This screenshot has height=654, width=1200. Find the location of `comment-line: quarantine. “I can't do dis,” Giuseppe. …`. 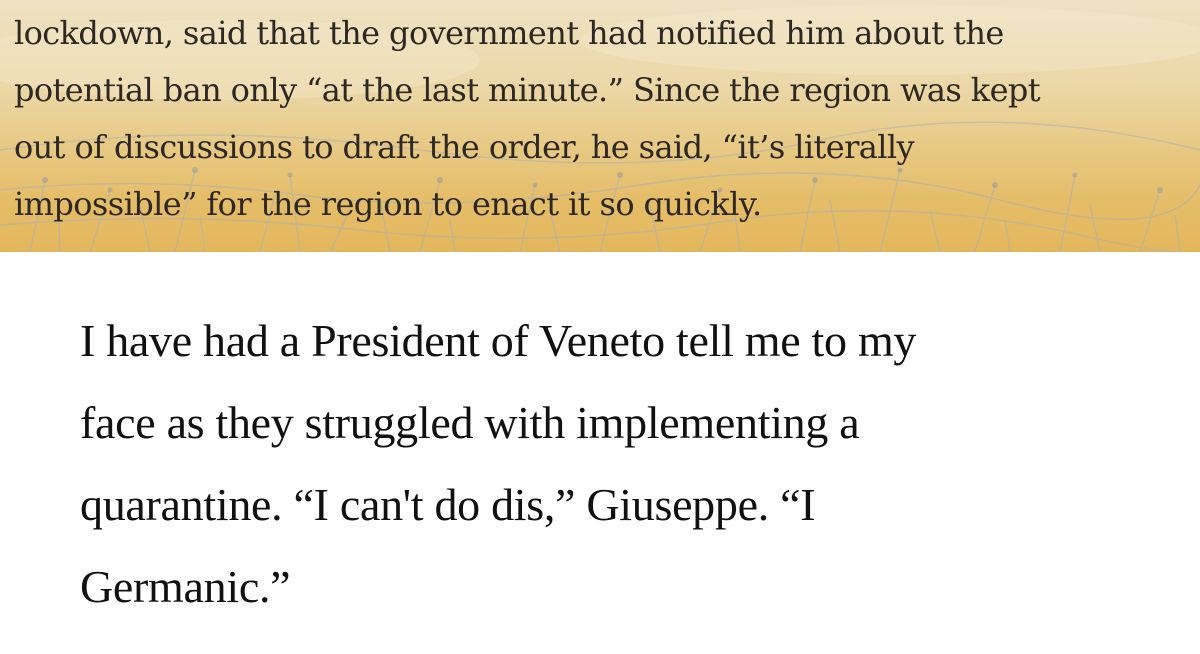

comment-line: quarantine. “I can't do dis,” Giuseppe. … is located at coordinates (448, 504).